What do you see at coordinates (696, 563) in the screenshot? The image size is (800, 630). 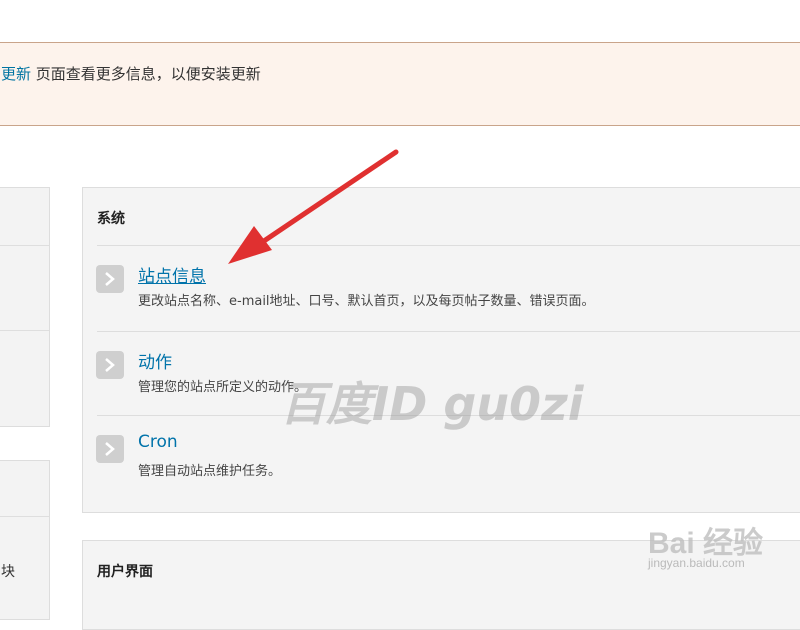 I see `logo-subtext: jingyan.baidu.com` at bounding box center [696, 563].